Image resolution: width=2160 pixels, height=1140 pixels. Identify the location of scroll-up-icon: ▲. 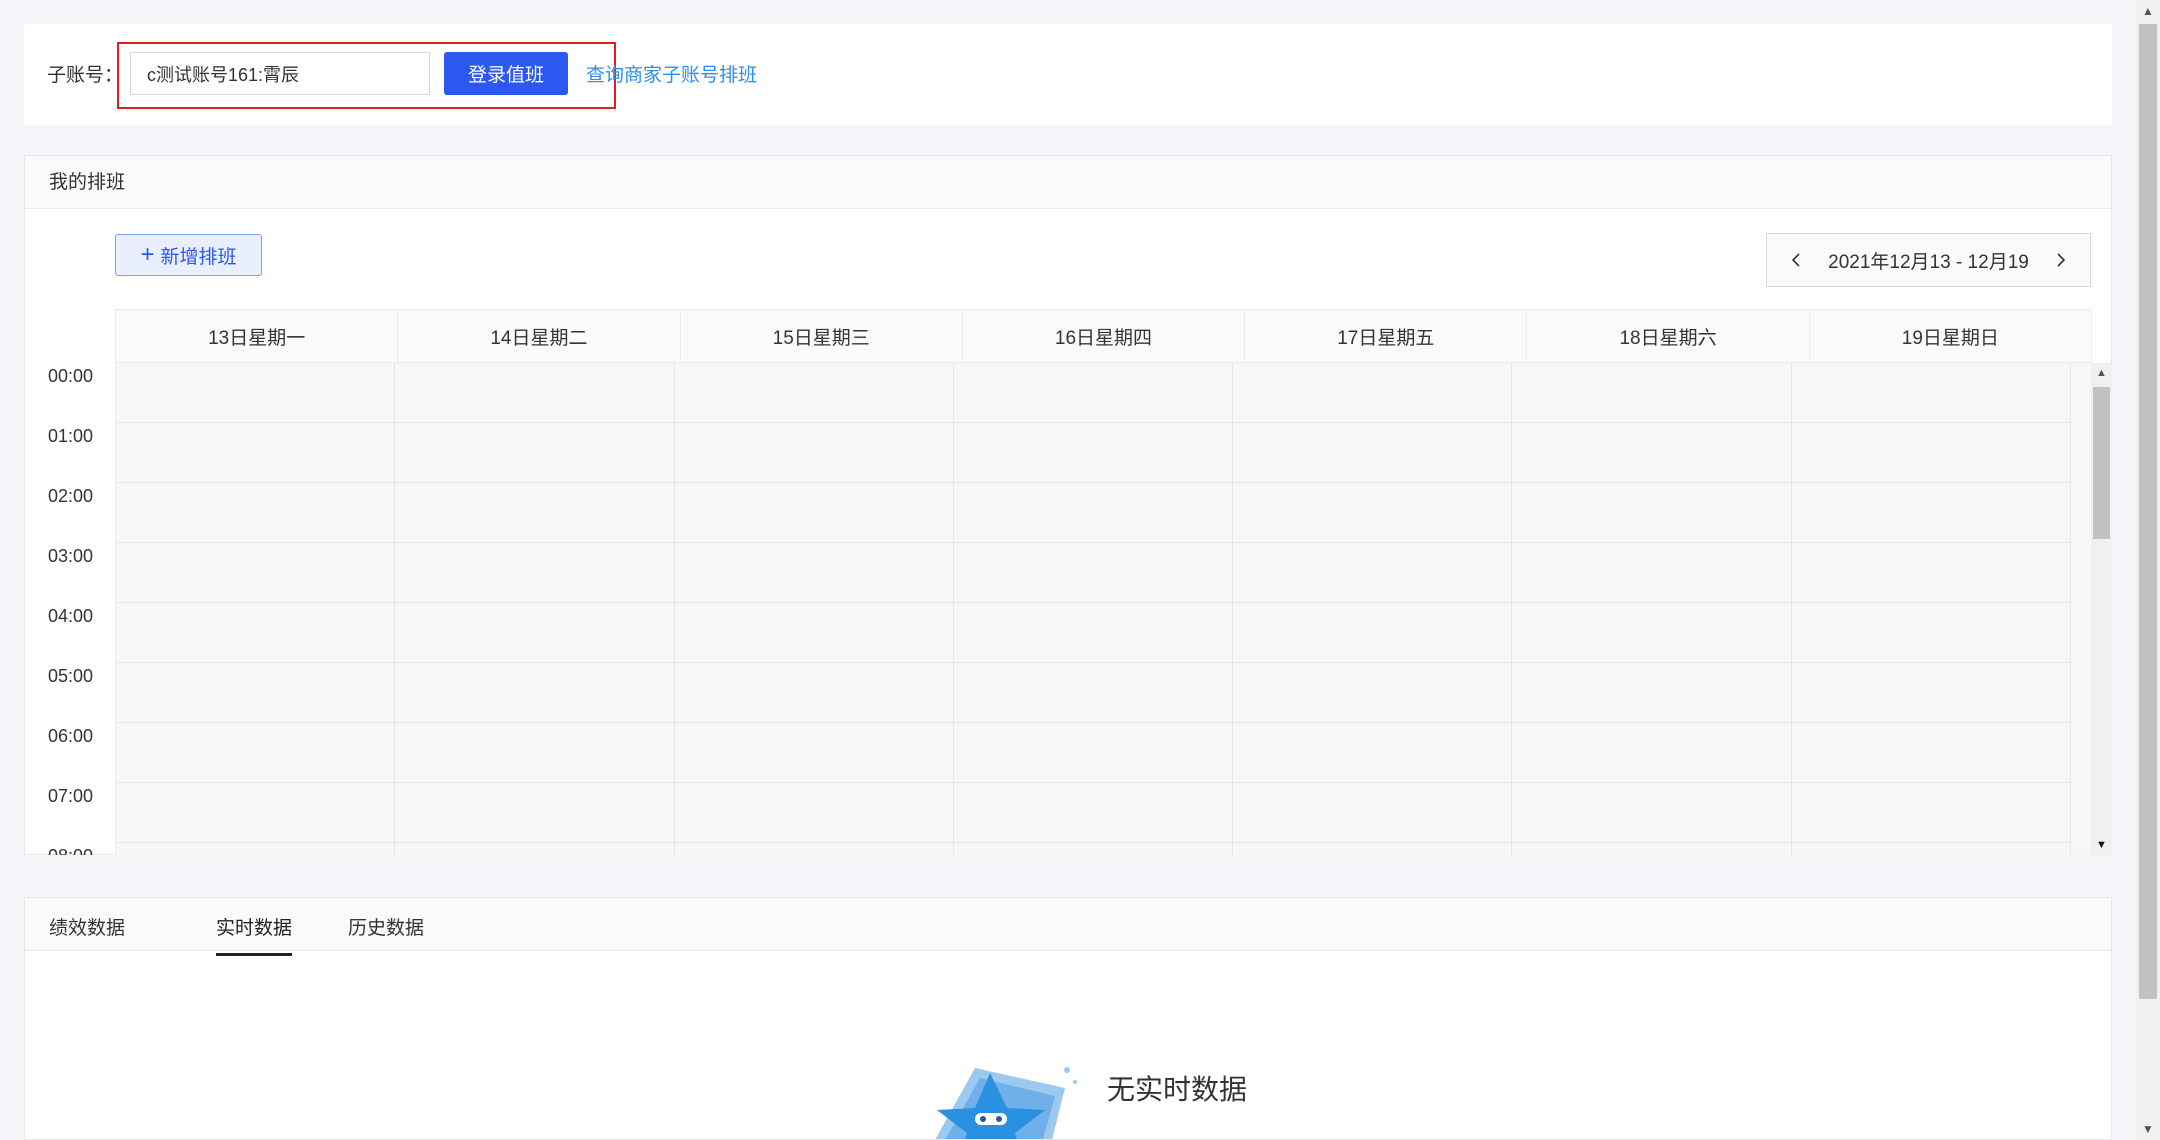
(2101, 373).